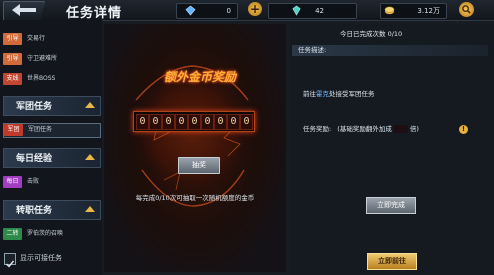 The height and width of the screenshot is (275, 494). What do you see at coordinates (51, 182) in the screenshot?
I see `sidebar-item-defeat: 每日 击败` at bounding box center [51, 182].